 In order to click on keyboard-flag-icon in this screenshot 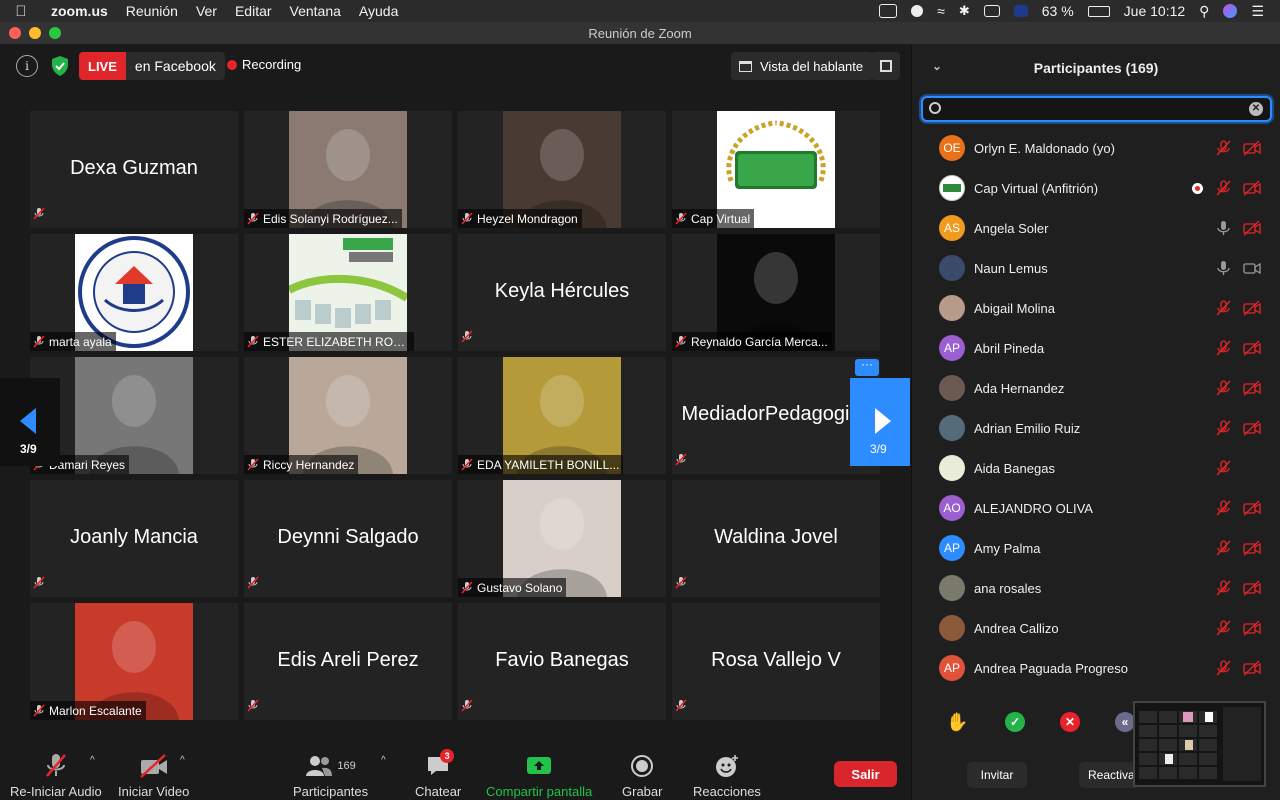, I will do `click(1020, 11)`.